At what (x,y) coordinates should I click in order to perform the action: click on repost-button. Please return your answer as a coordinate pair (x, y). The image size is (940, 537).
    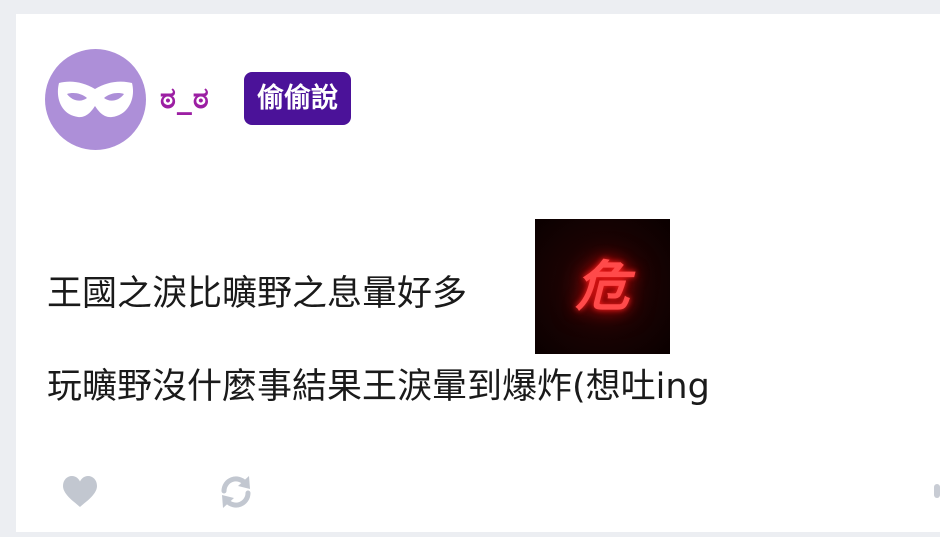
    Looking at the image, I should click on (236, 492).